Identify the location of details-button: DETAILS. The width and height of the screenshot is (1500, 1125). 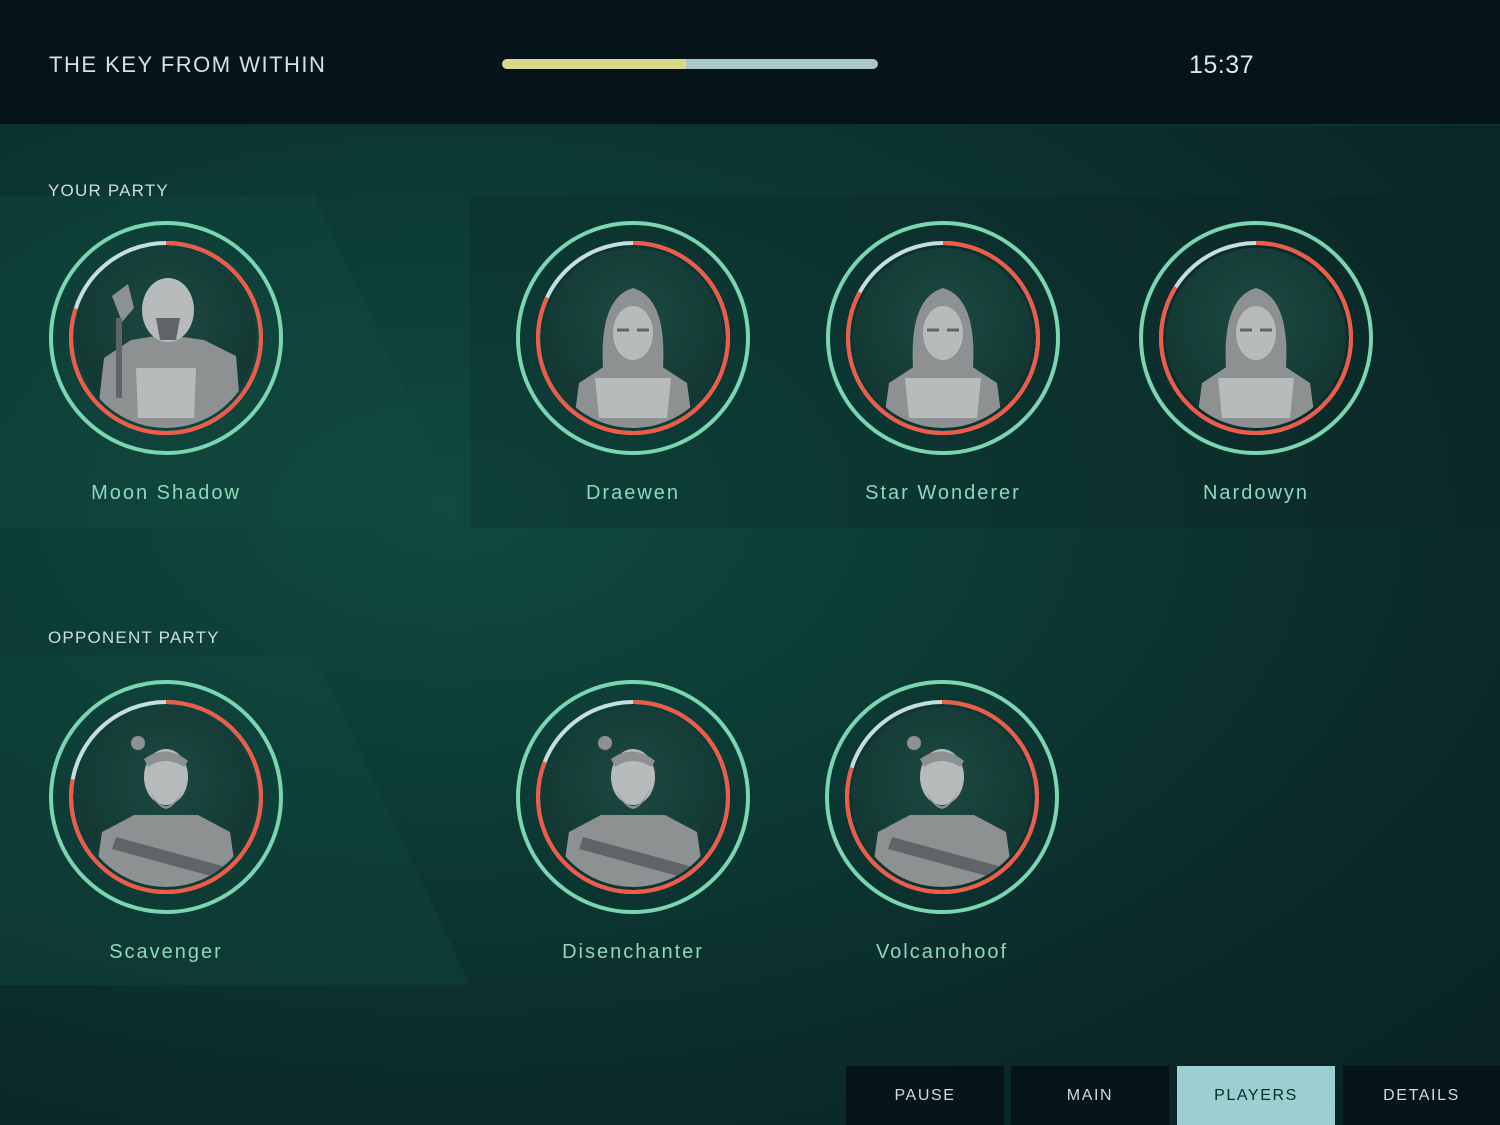
(1421, 1095).